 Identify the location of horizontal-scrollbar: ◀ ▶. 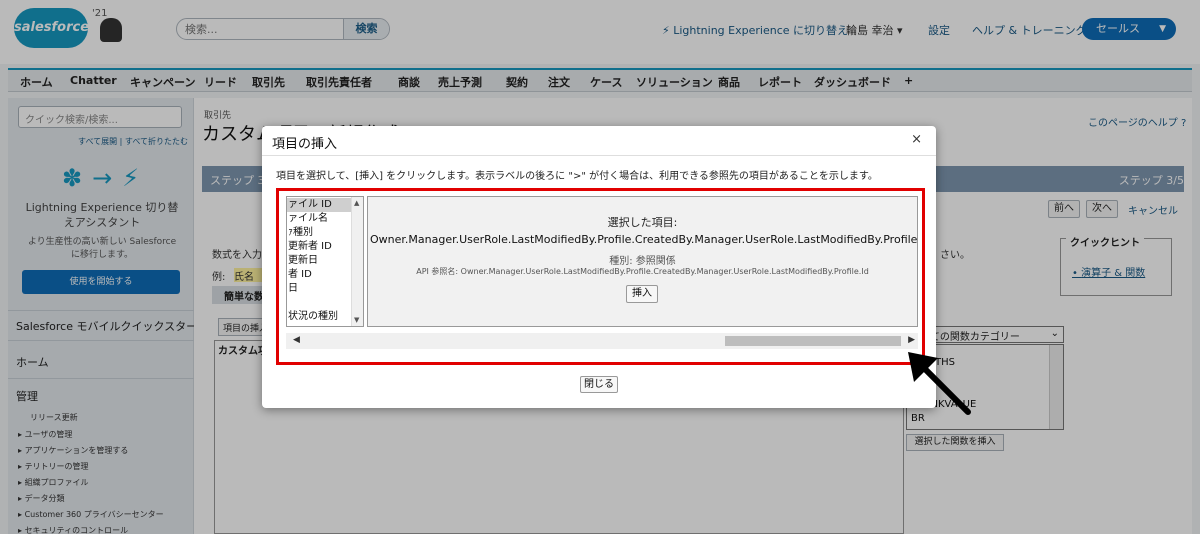
(602, 341).